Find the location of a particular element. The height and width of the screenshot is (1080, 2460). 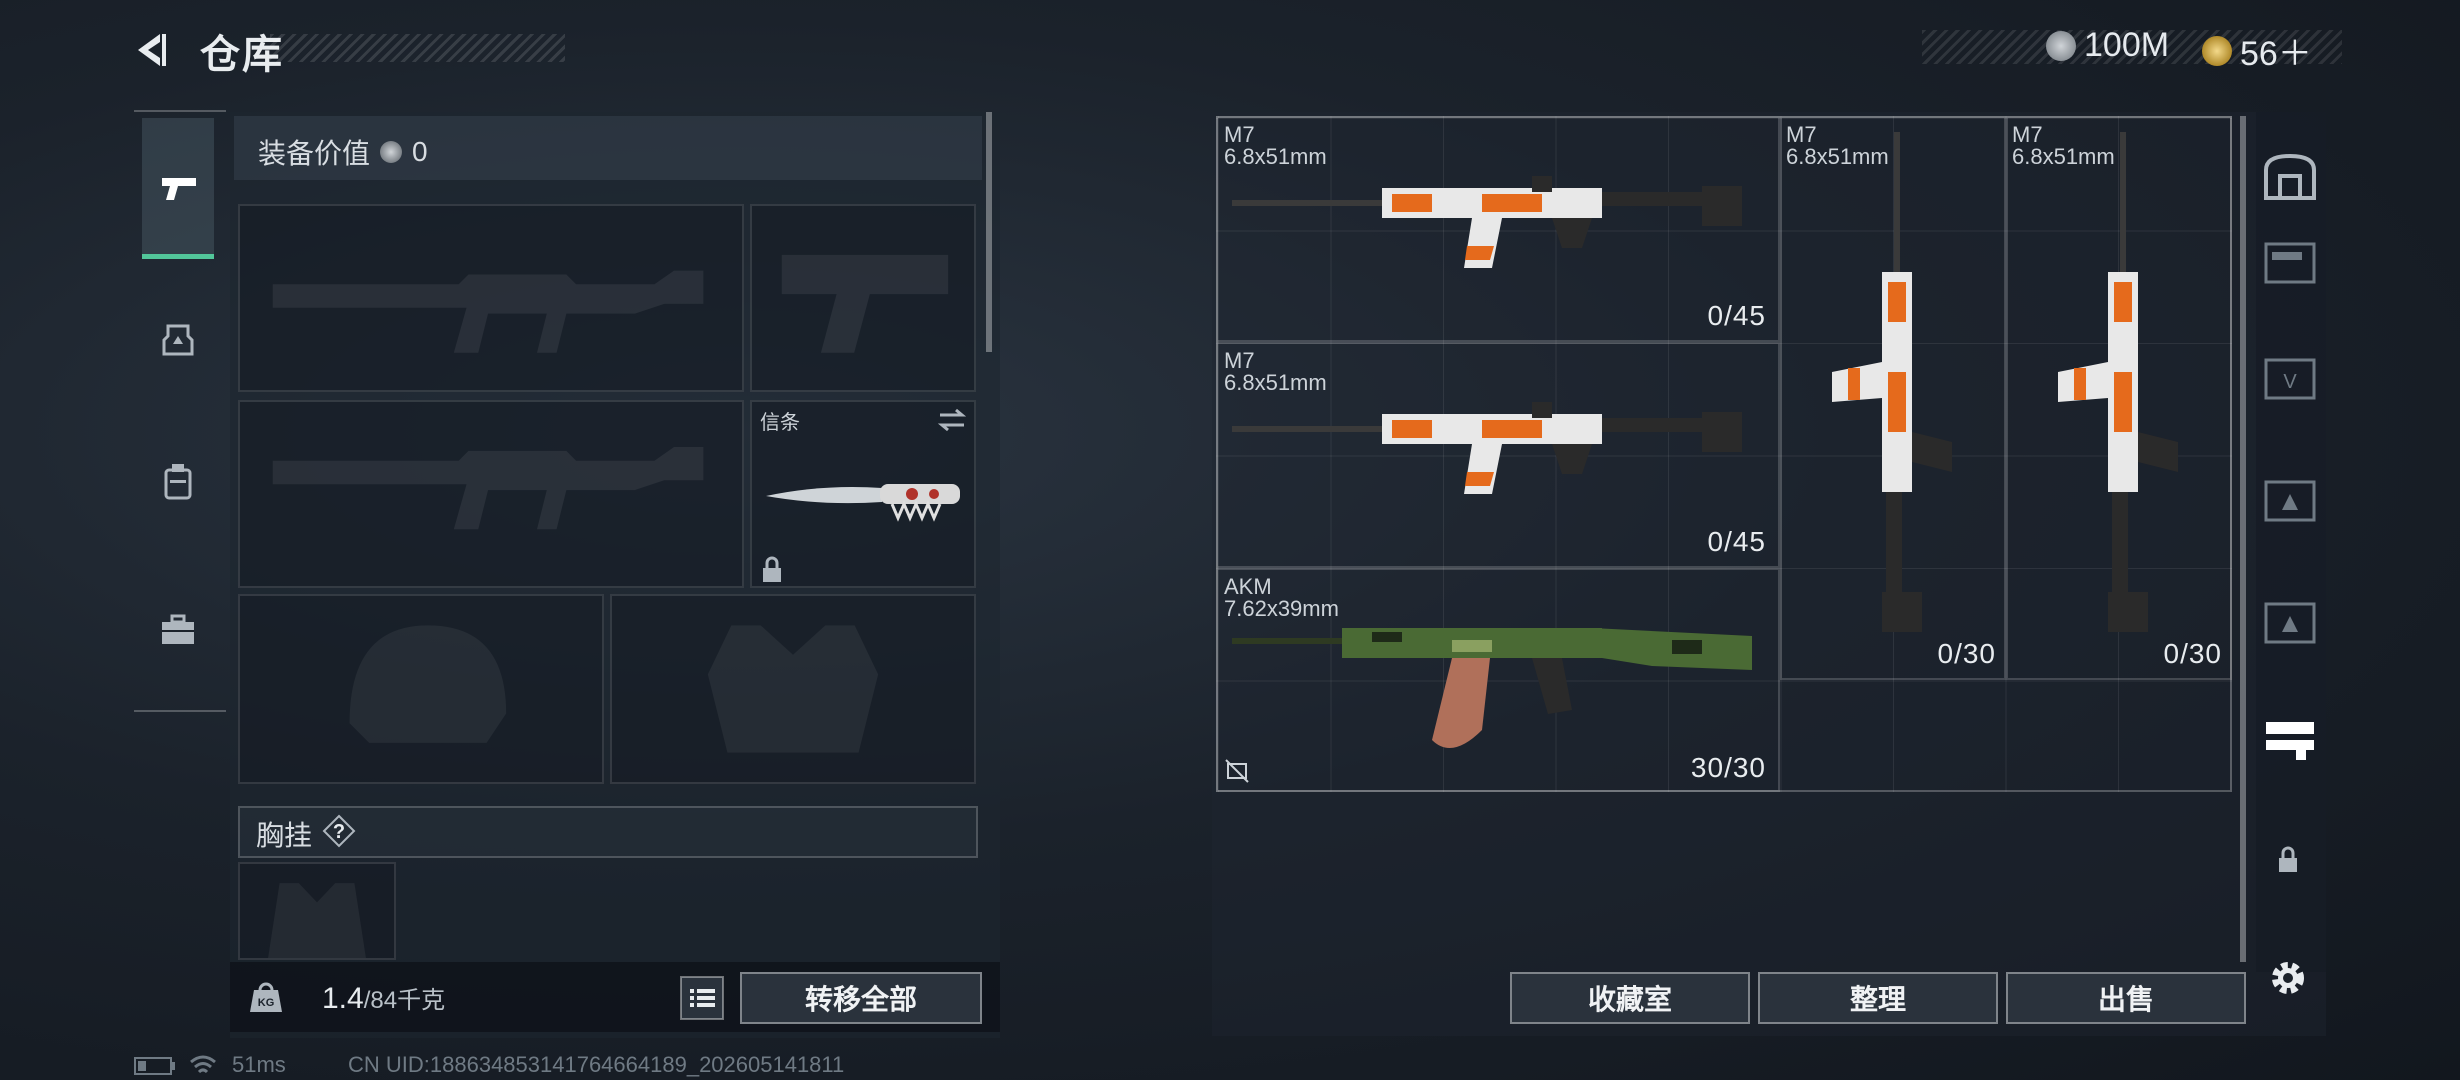

melee-slot: 信条 is located at coordinates (863, 494).